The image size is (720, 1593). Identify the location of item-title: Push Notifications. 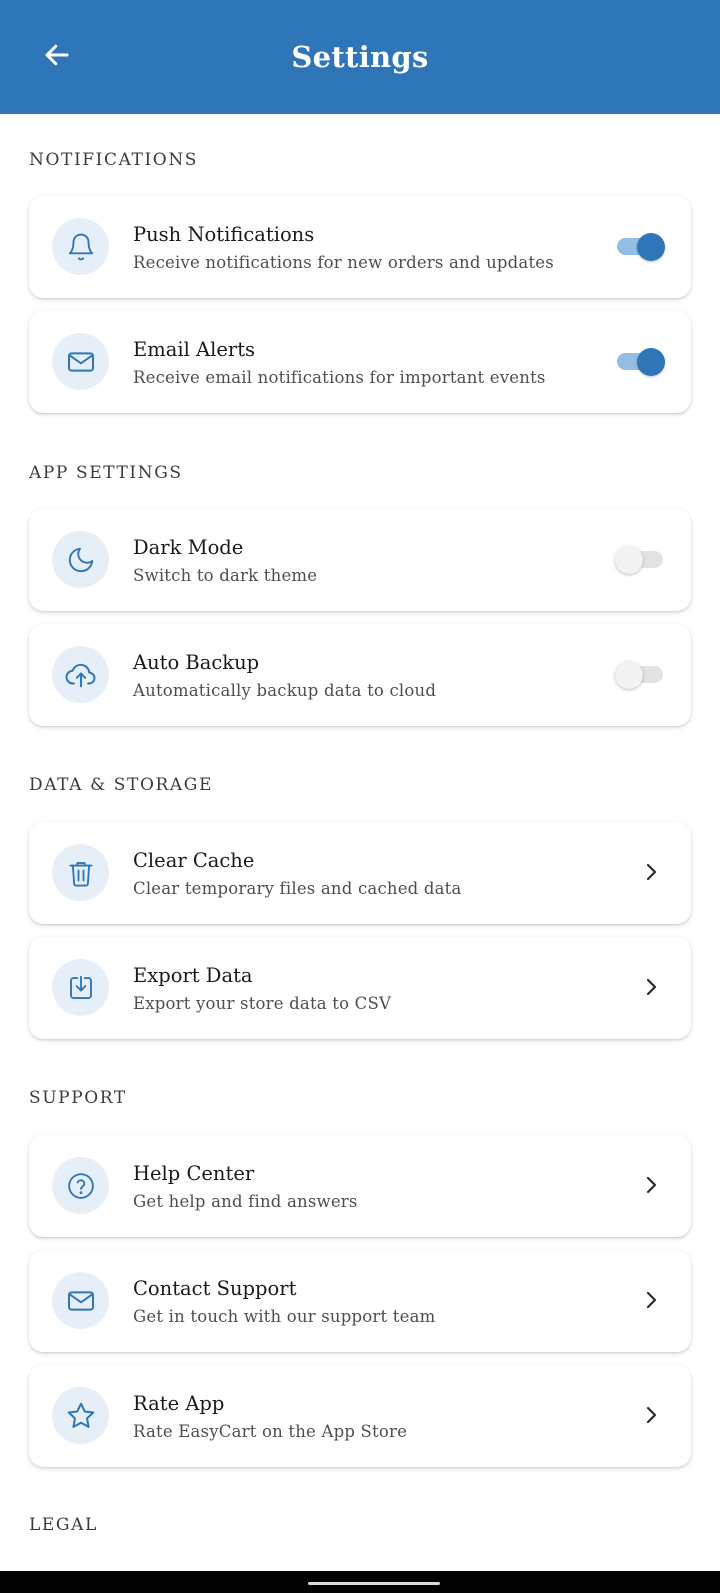
(224, 234).